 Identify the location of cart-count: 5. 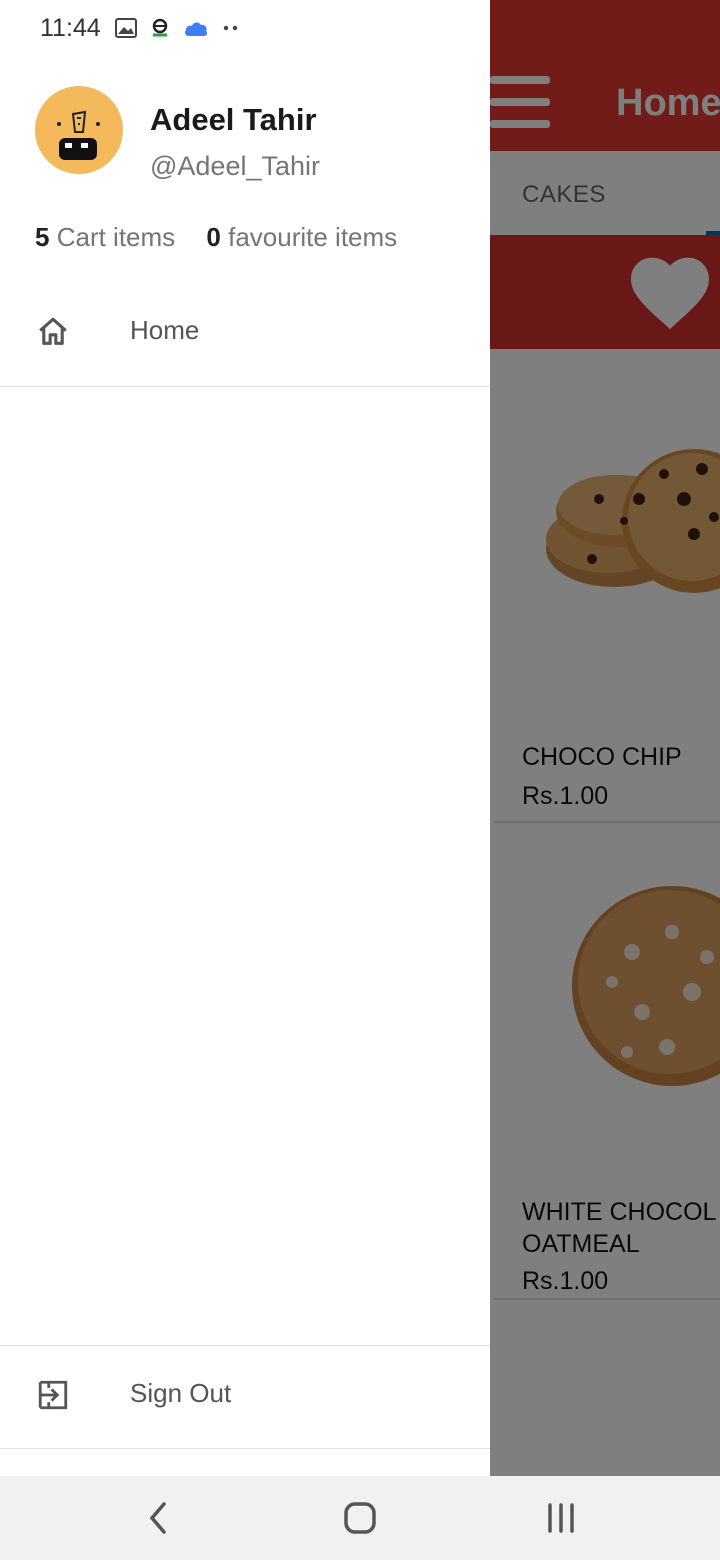
(42, 237).